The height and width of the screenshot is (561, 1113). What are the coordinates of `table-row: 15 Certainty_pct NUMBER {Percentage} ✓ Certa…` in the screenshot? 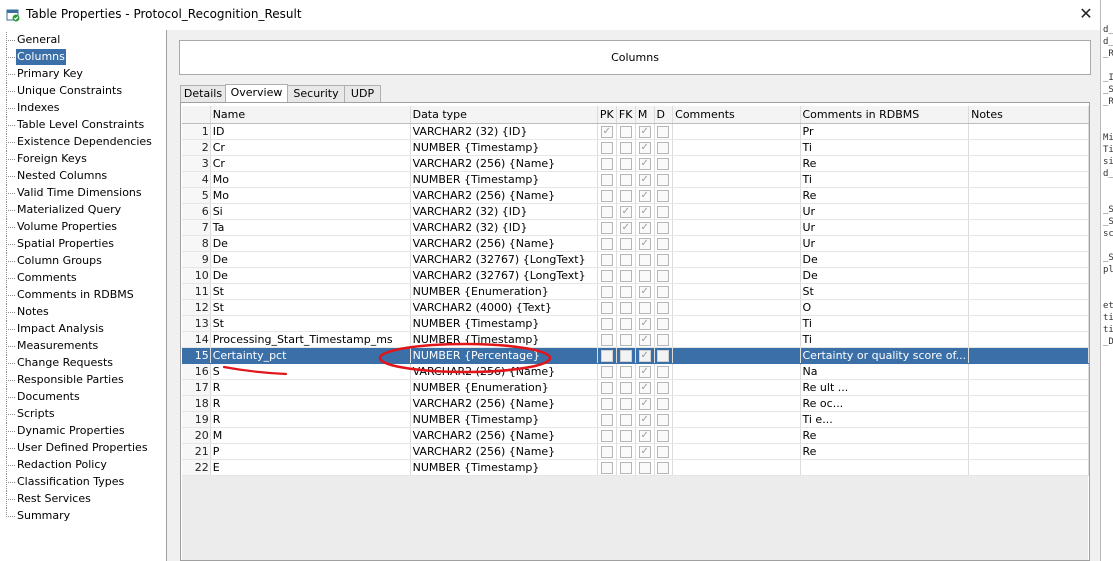 It's located at (635, 355).